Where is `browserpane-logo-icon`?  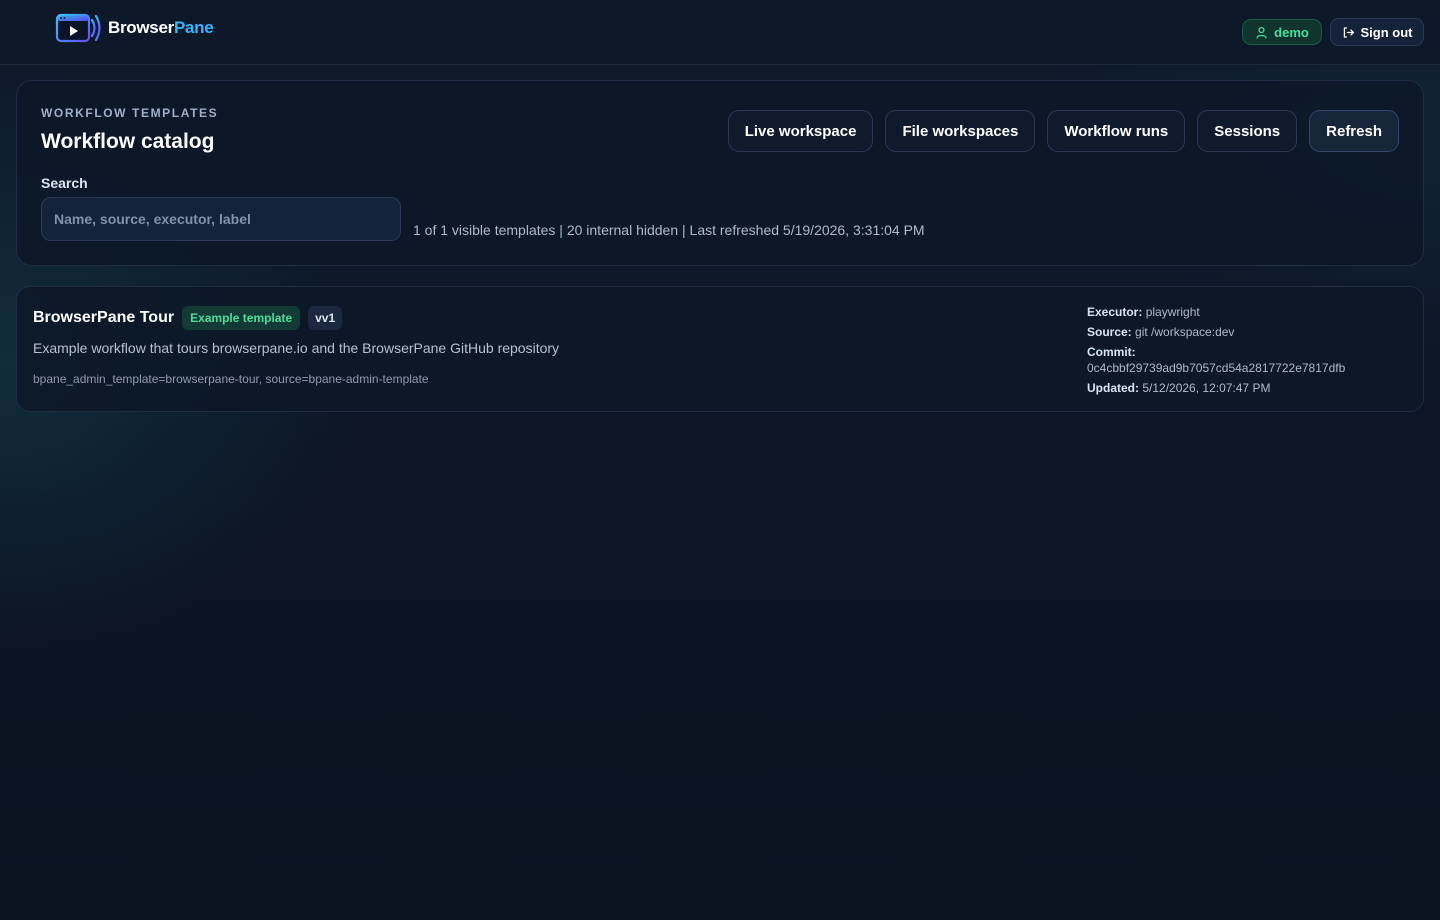
browserpane-logo-icon is located at coordinates (78, 28).